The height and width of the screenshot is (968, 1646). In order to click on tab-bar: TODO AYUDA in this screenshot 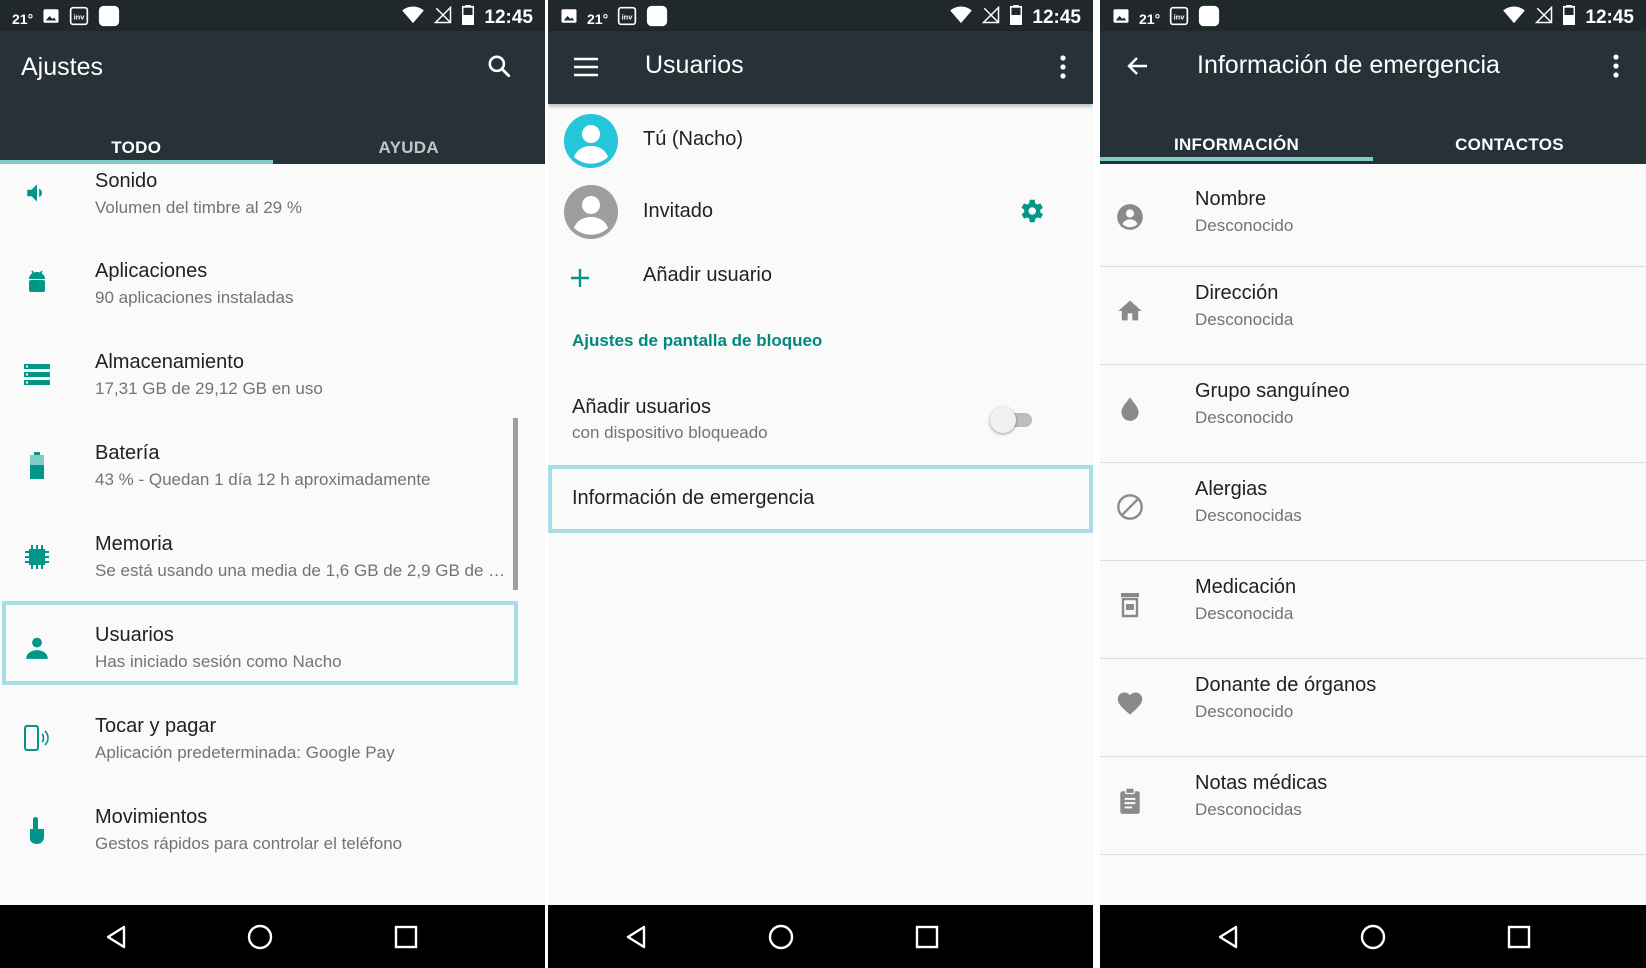, I will do `click(272, 141)`.